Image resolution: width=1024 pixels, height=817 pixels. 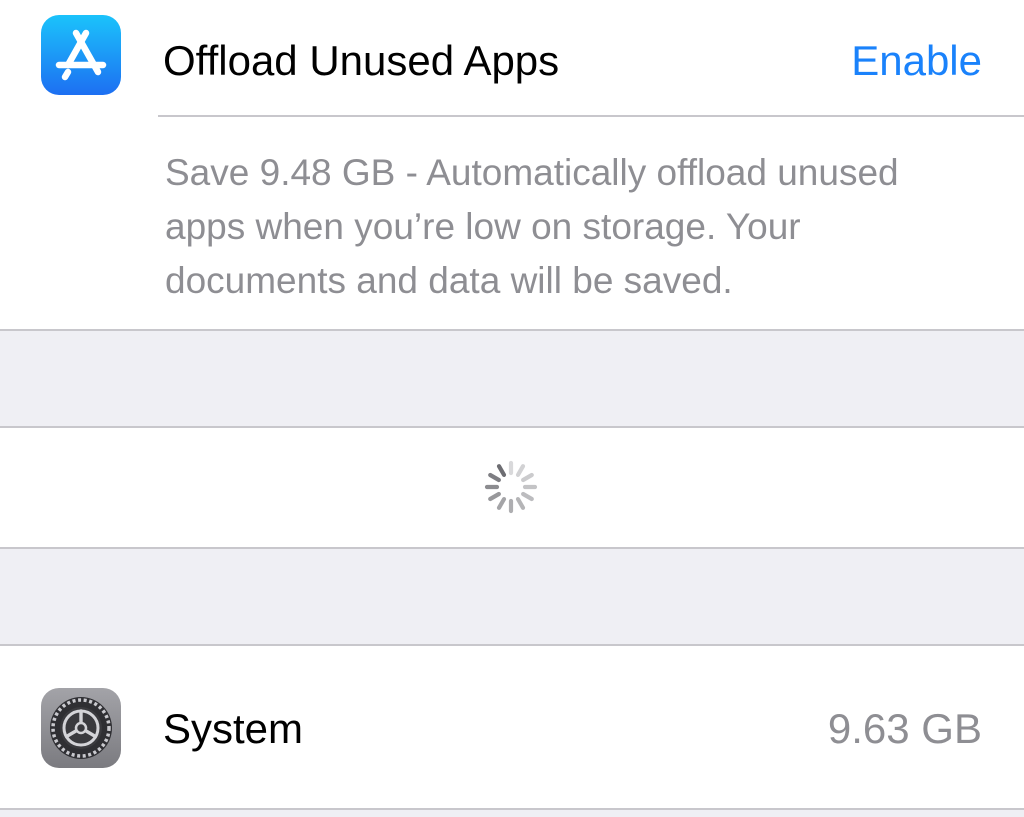 What do you see at coordinates (916, 61) in the screenshot?
I see `enable-button: Enable` at bounding box center [916, 61].